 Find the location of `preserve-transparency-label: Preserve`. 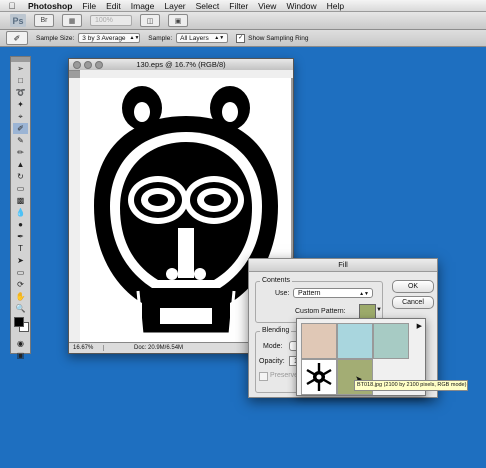

preserve-transparency-label: Preserve is located at coordinates (284, 375).